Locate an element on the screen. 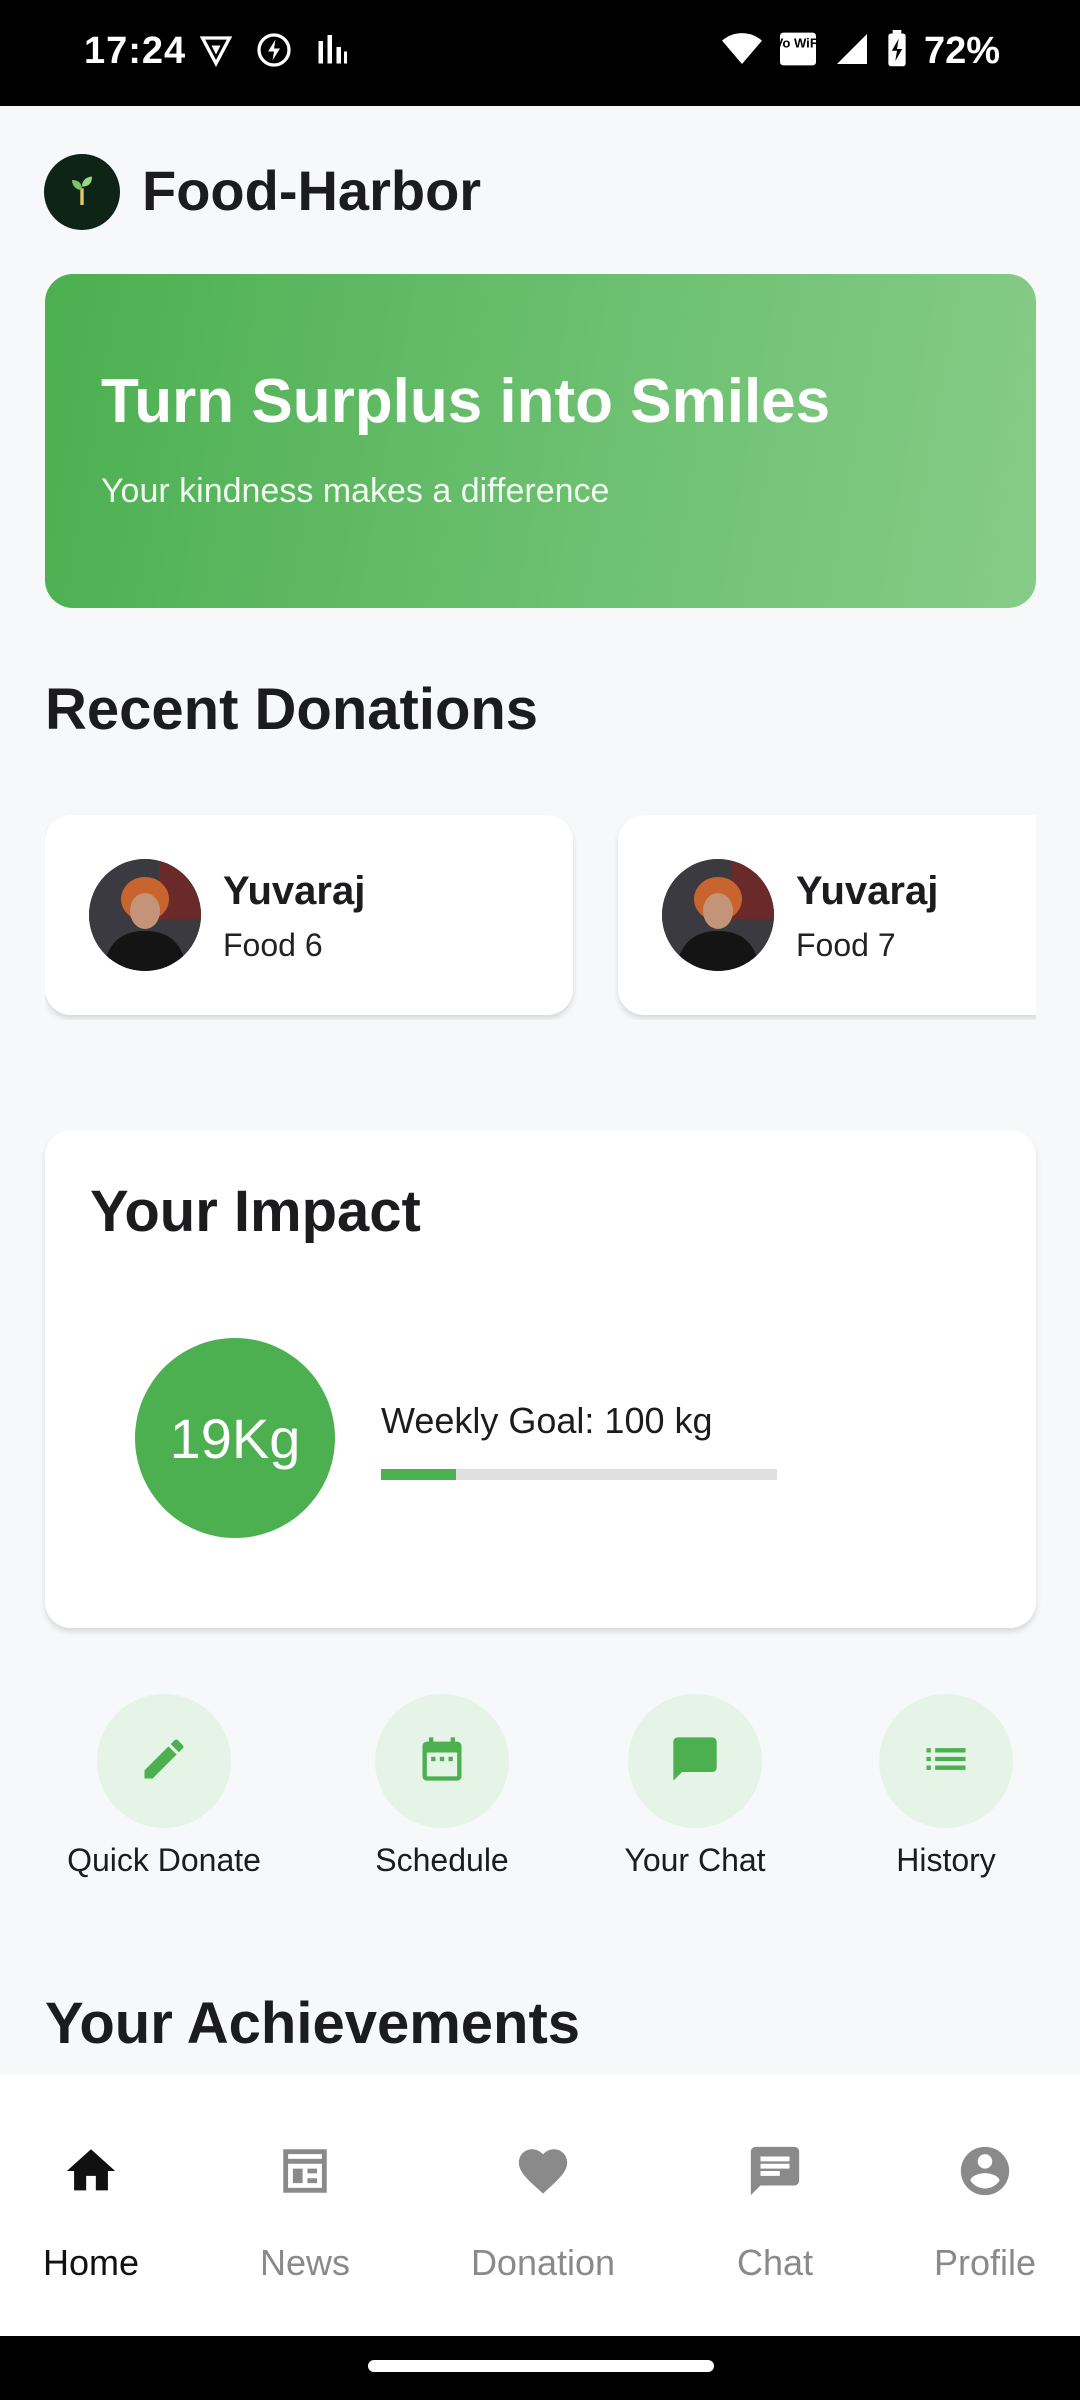  cell-signal-icon is located at coordinates (852, 51).